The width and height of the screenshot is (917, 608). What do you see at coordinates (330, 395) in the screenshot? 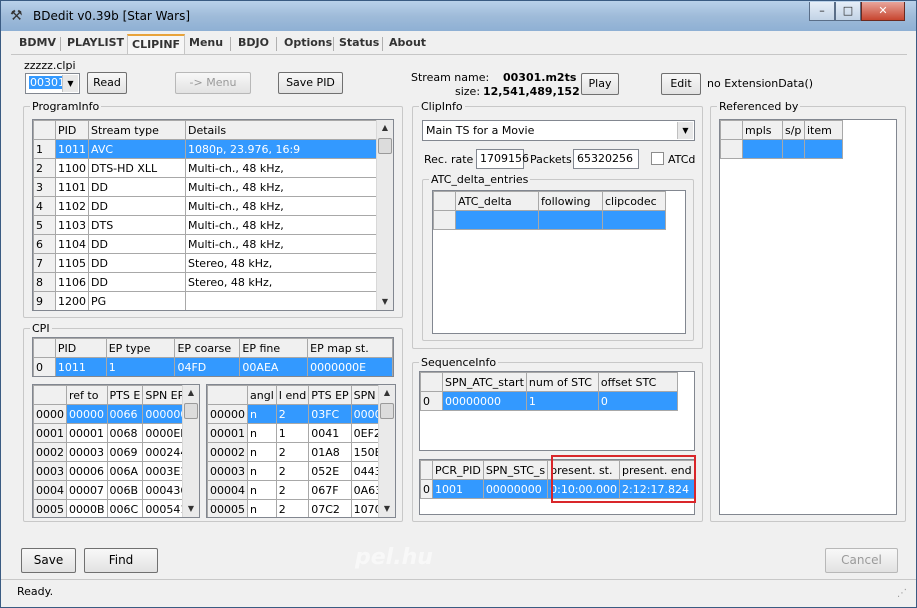
I see `column-header: PTS EP` at bounding box center [330, 395].